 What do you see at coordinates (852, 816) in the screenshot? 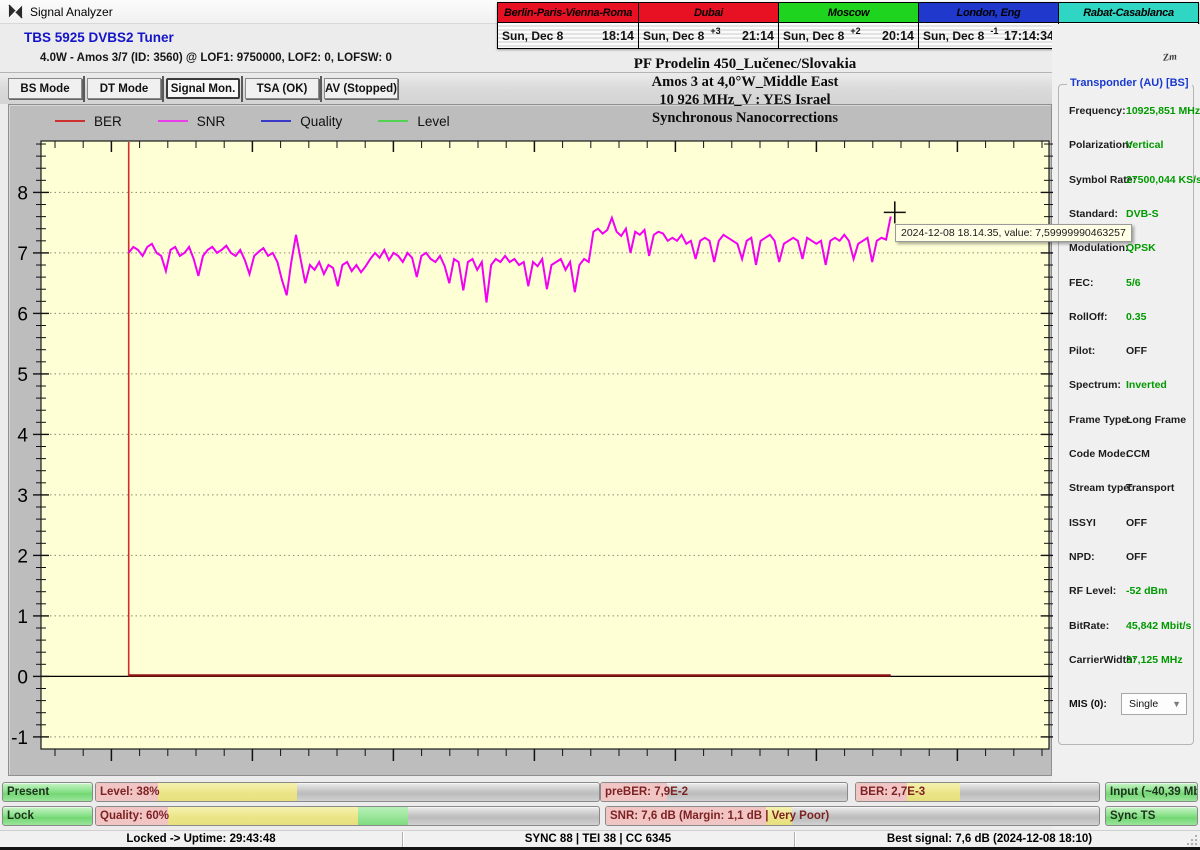
I see `monitor-bar-snr: SNR: 7,6 dB (Margin: 1,1 dB | Very Poor)` at bounding box center [852, 816].